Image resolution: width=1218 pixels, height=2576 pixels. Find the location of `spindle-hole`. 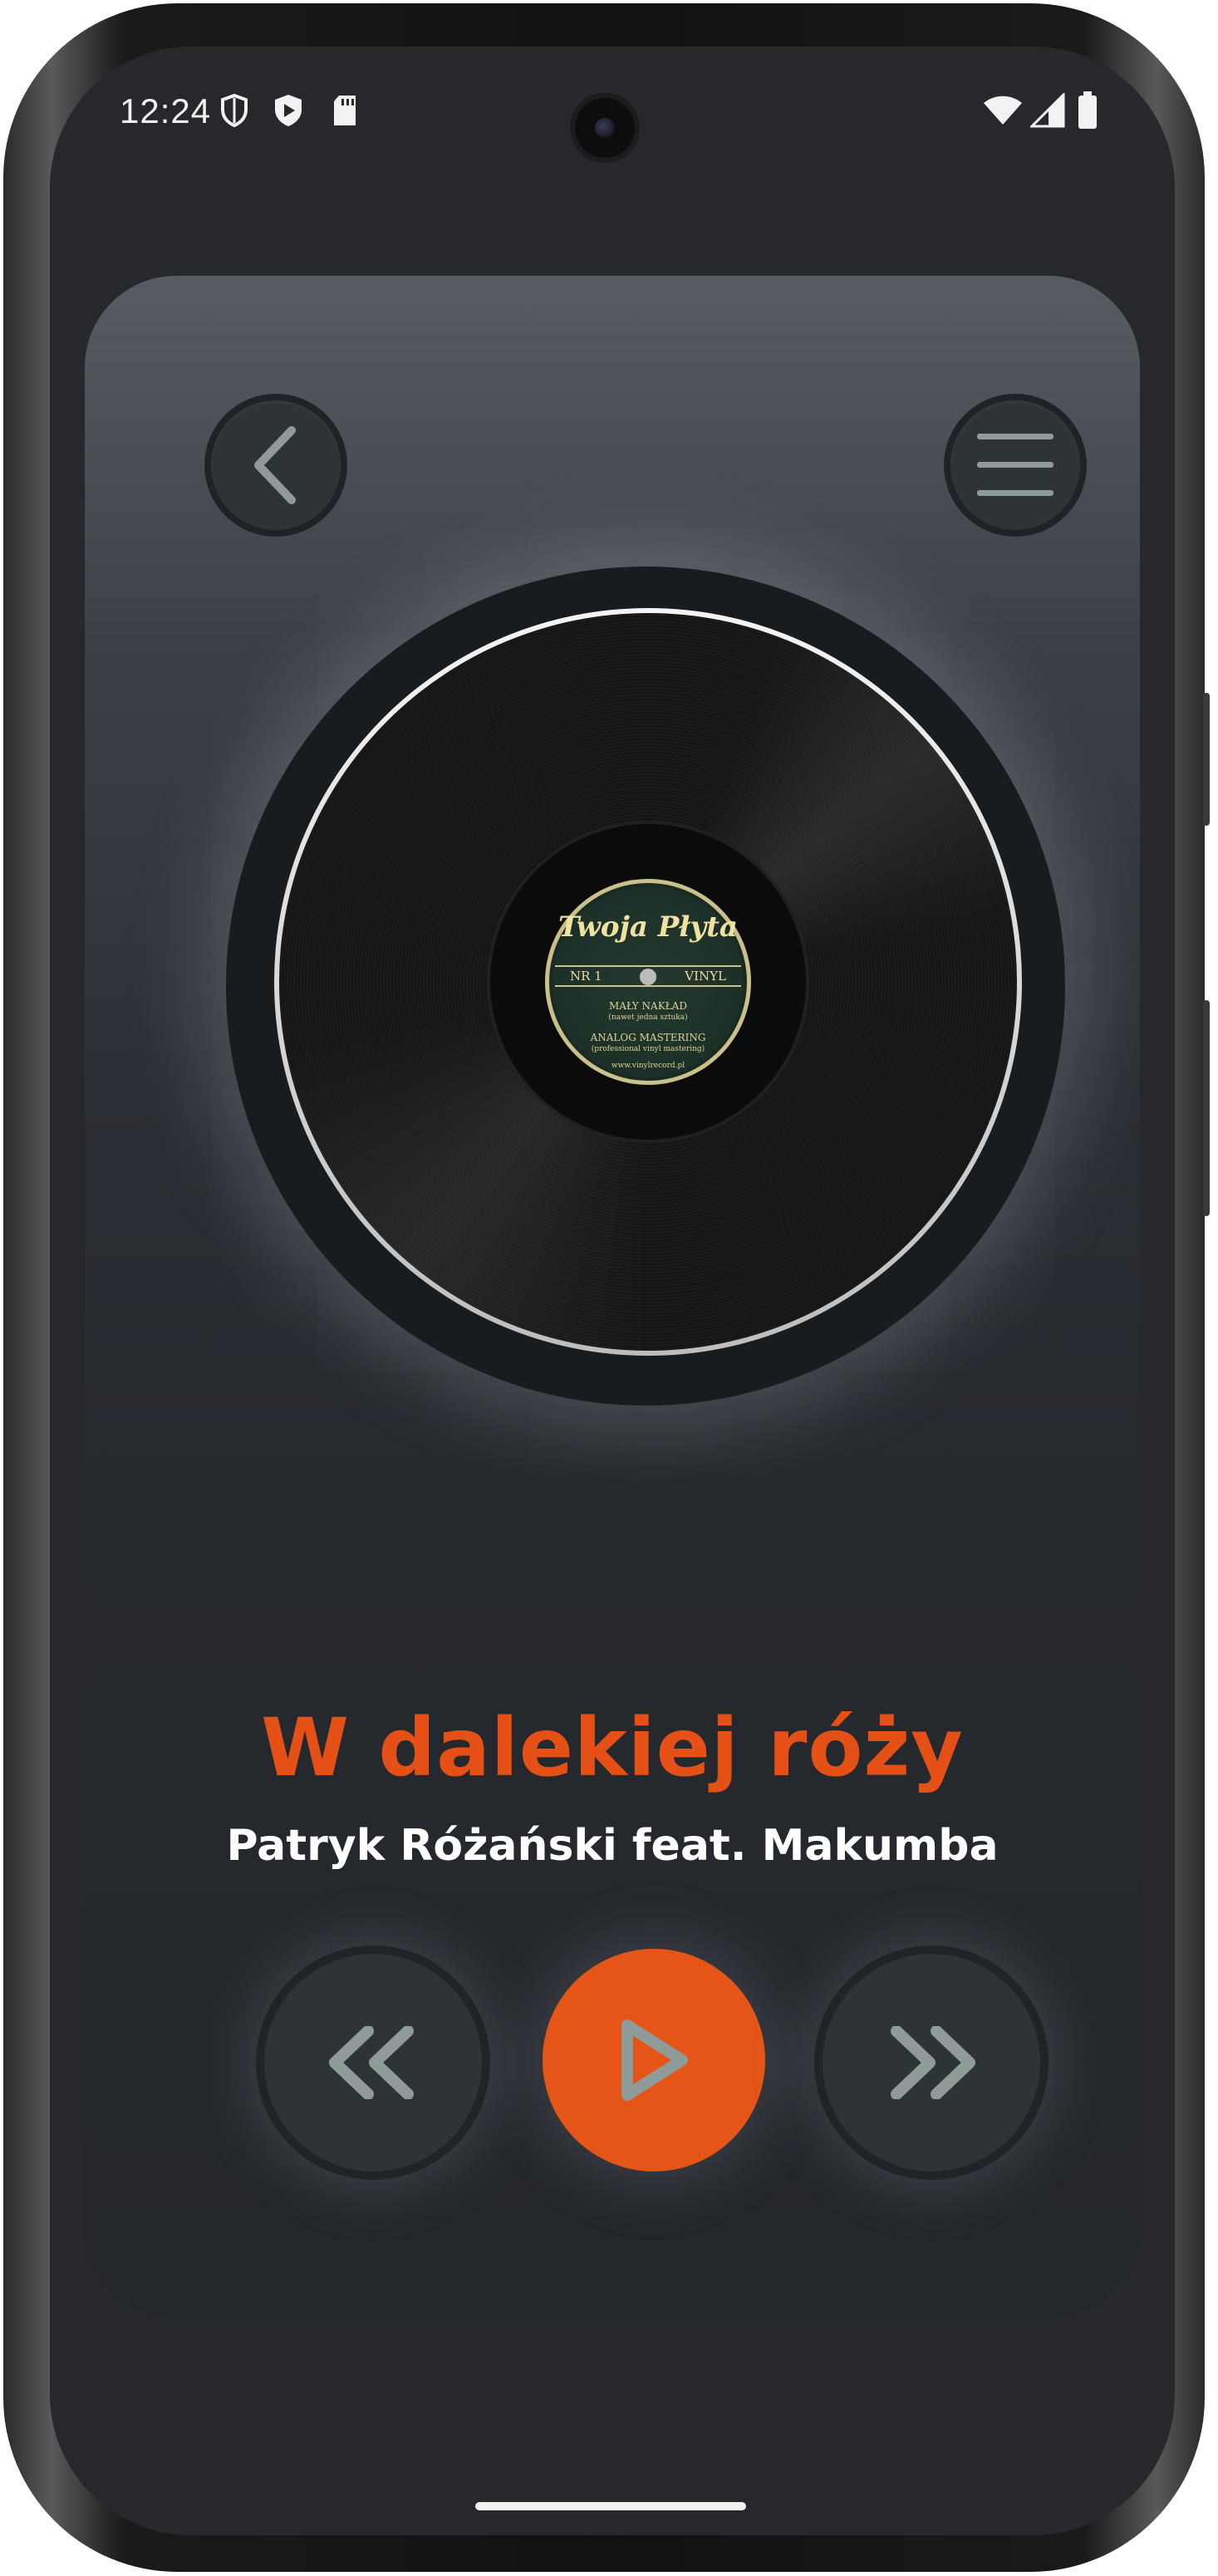

spindle-hole is located at coordinates (648, 977).